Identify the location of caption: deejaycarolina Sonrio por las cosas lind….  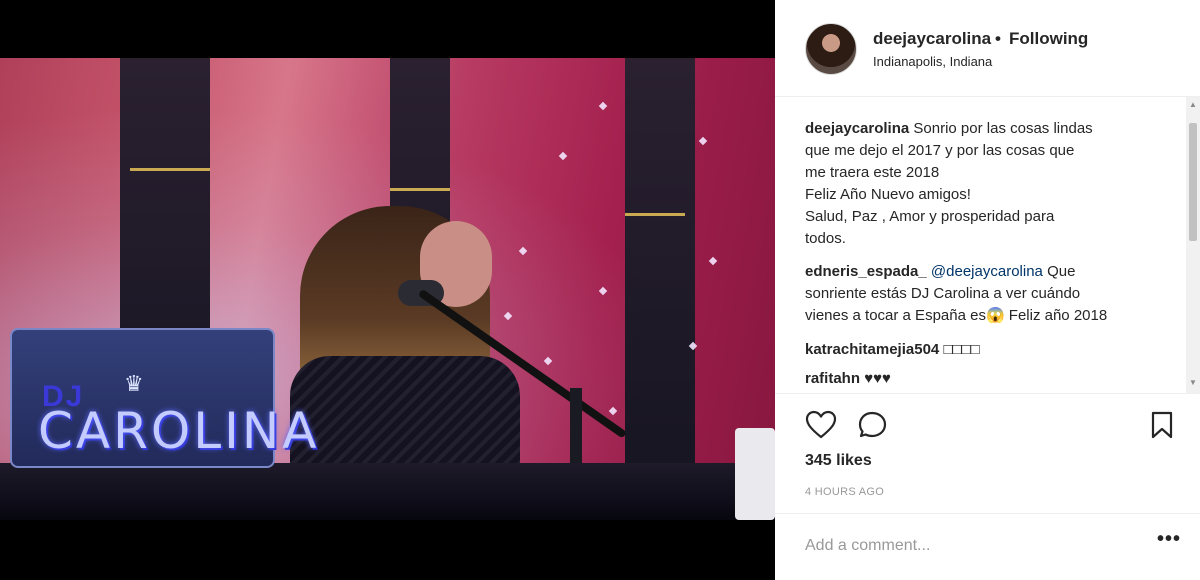
(990, 184).